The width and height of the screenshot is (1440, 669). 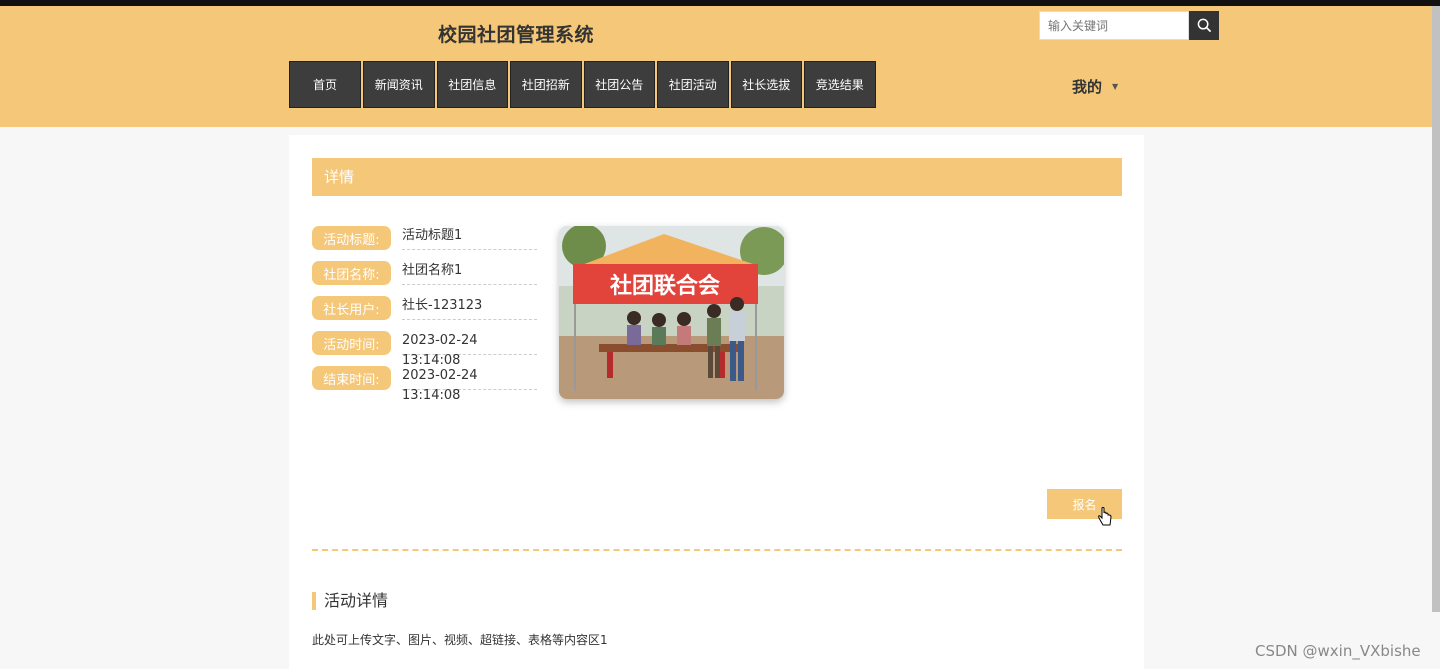 What do you see at coordinates (1087, 87) in the screenshot?
I see `mine-label: 我的` at bounding box center [1087, 87].